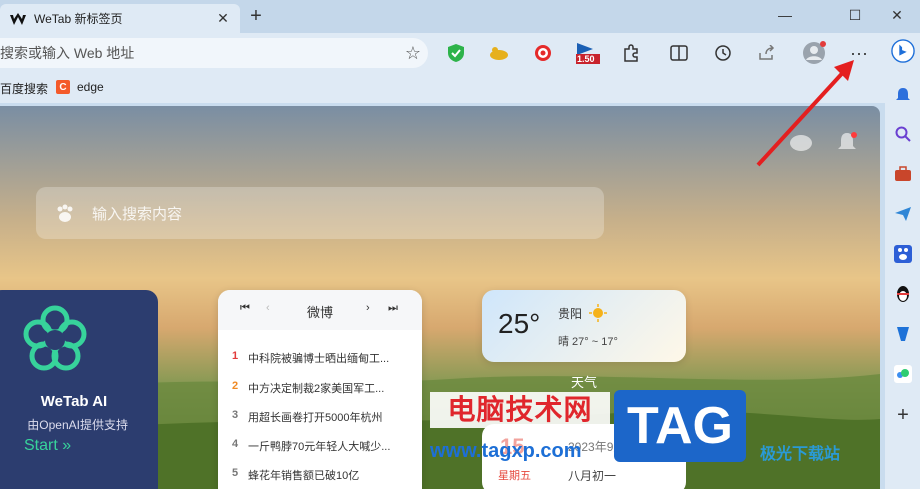 The image size is (920, 489). What do you see at coordinates (18, 18) in the screenshot?
I see `wetab-logo-icon` at bounding box center [18, 18].